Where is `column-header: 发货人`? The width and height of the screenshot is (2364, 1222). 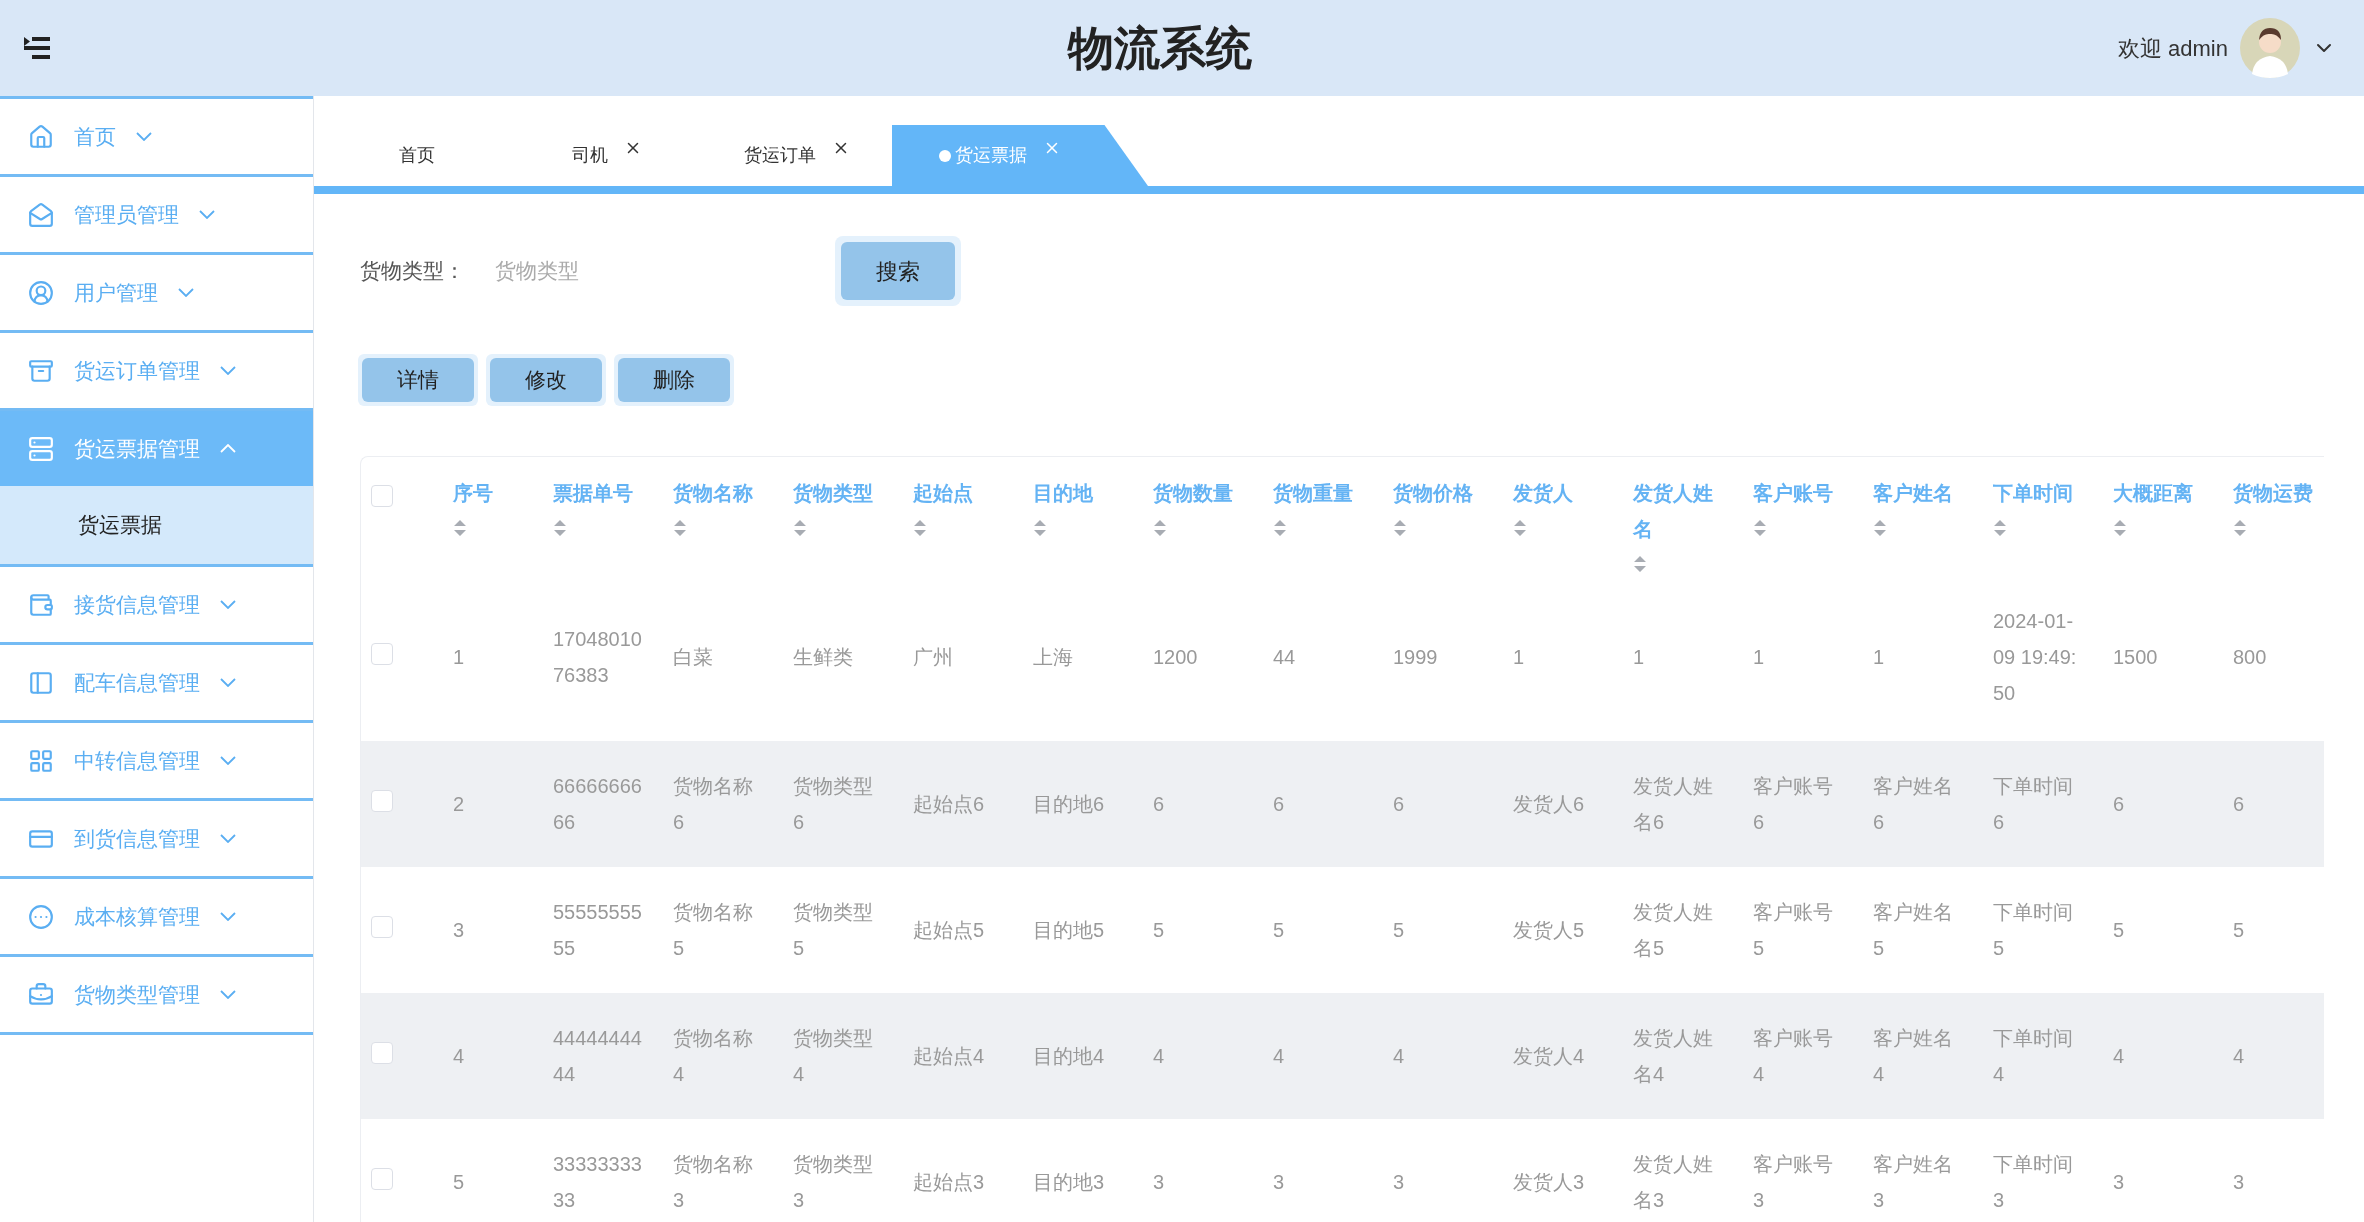
column-header: 发货人 is located at coordinates (1543, 493).